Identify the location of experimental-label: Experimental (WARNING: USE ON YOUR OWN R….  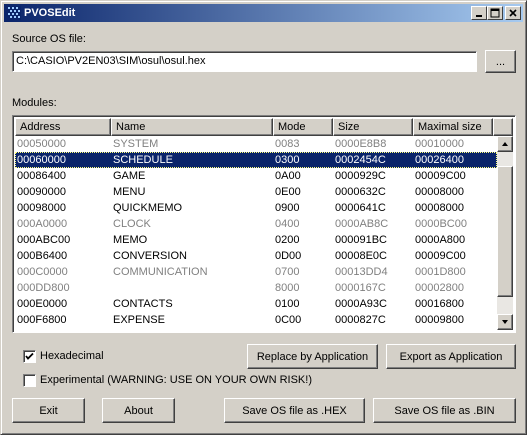
(176, 380).